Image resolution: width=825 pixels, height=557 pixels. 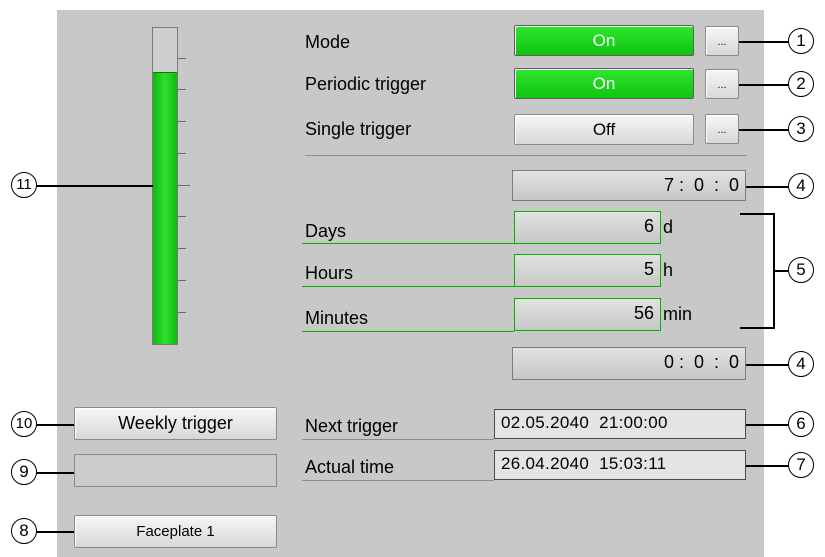 What do you see at coordinates (352, 426) in the screenshot?
I see `next-trigger-label: Next trigger` at bounding box center [352, 426].